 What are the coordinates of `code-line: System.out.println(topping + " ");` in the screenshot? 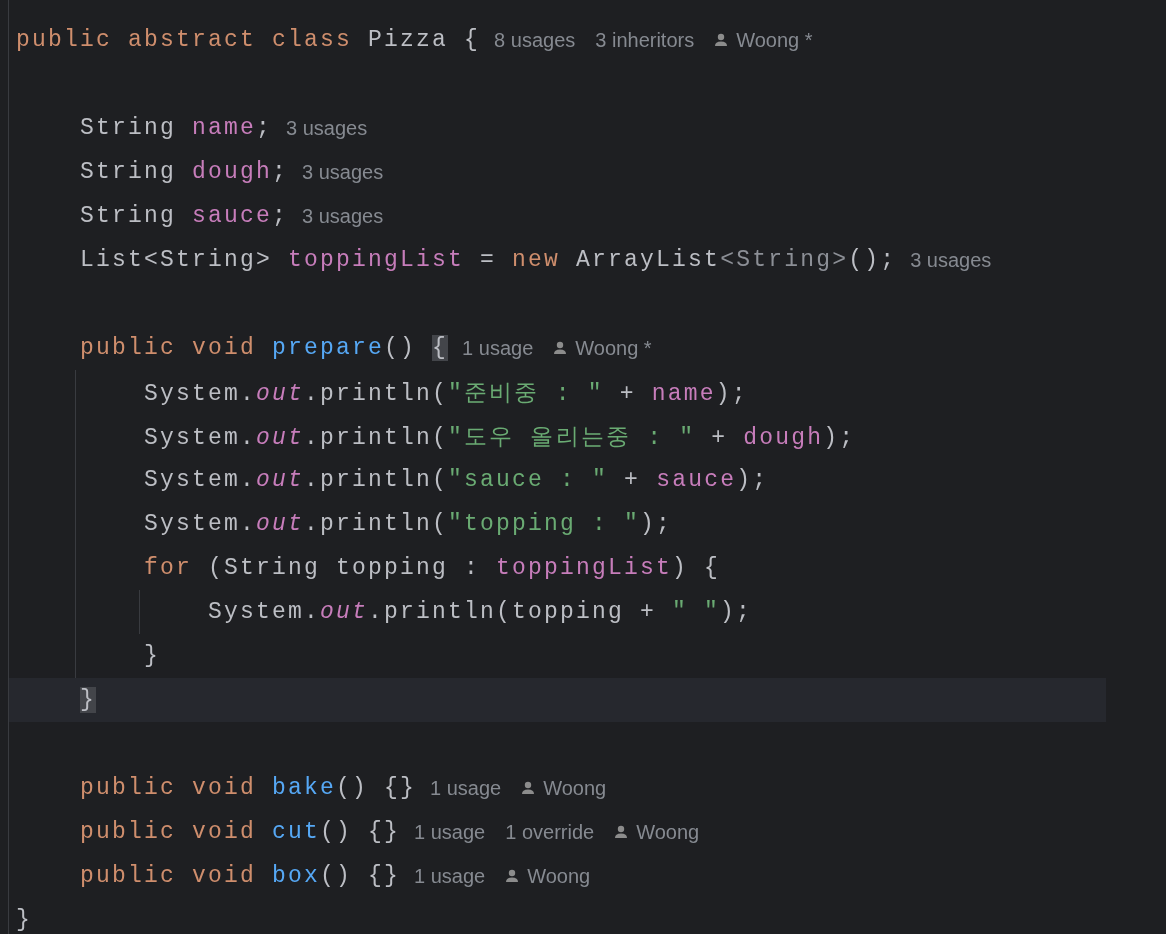 It's located at (480, 612).